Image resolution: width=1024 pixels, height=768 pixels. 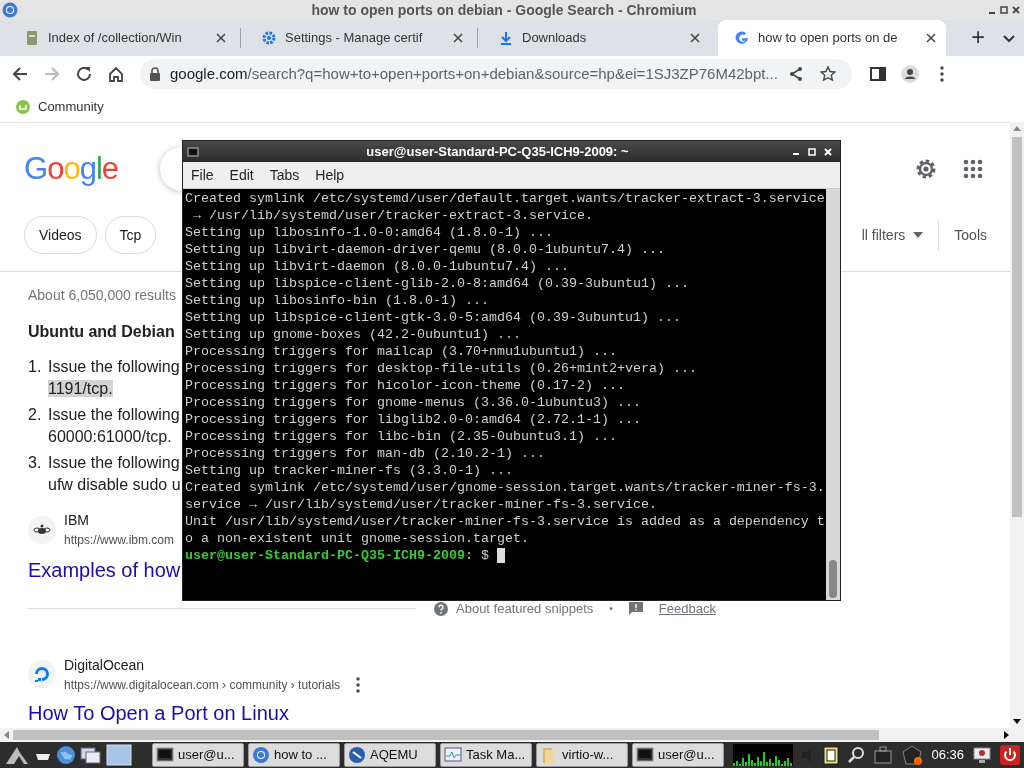 I want to click on feedback-link: Feedback, so click(x=687, y=609).